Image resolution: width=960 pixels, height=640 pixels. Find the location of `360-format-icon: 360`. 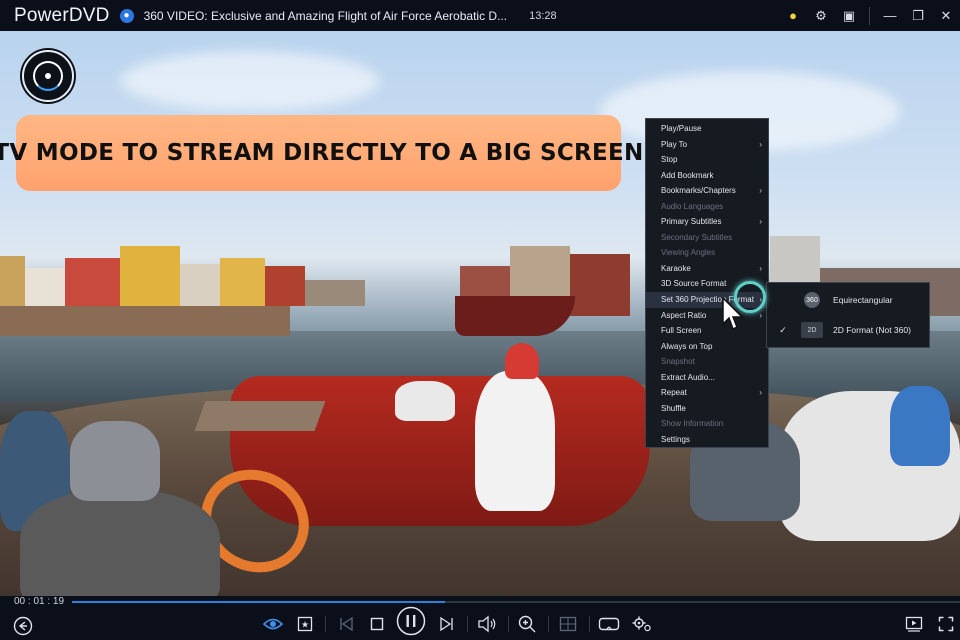

360-format-icon: 360 is located at coordinates (812, 300).